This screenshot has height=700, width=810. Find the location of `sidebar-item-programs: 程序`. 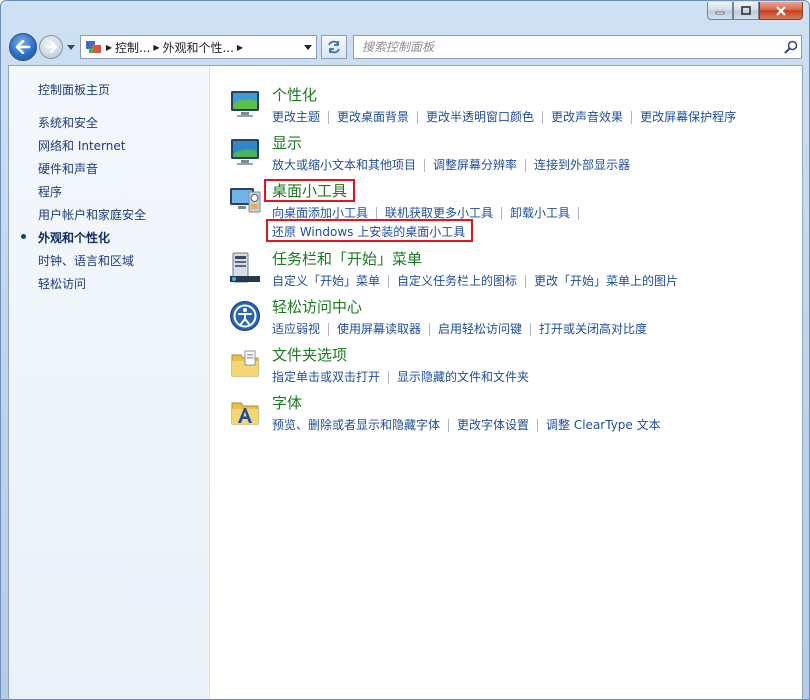

sidebar-item-programs: 程序 is located at coordinates (50, 191).